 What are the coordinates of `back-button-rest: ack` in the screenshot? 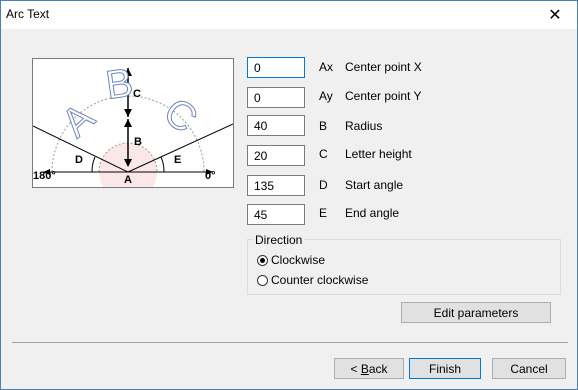 It's located at (378, 368).